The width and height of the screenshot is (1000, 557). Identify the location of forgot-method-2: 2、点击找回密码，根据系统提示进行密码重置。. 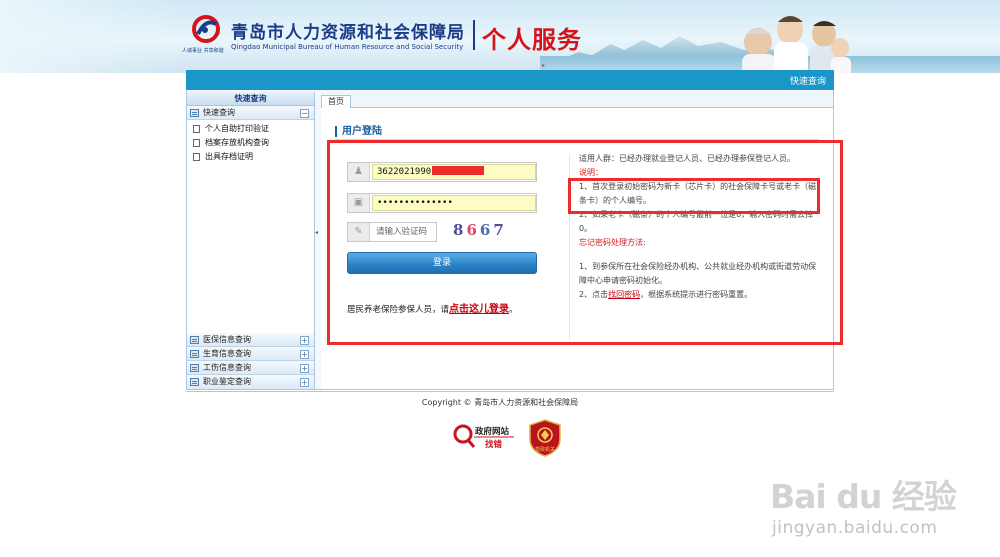
(666, 294).